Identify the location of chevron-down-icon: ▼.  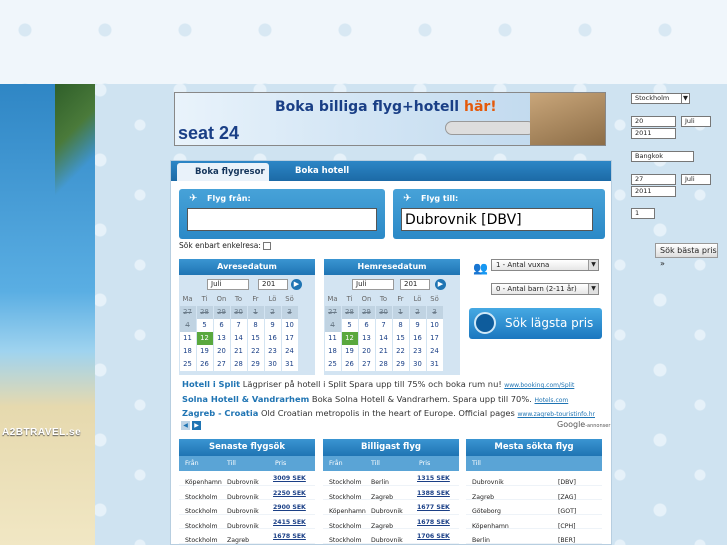
(685, 98).